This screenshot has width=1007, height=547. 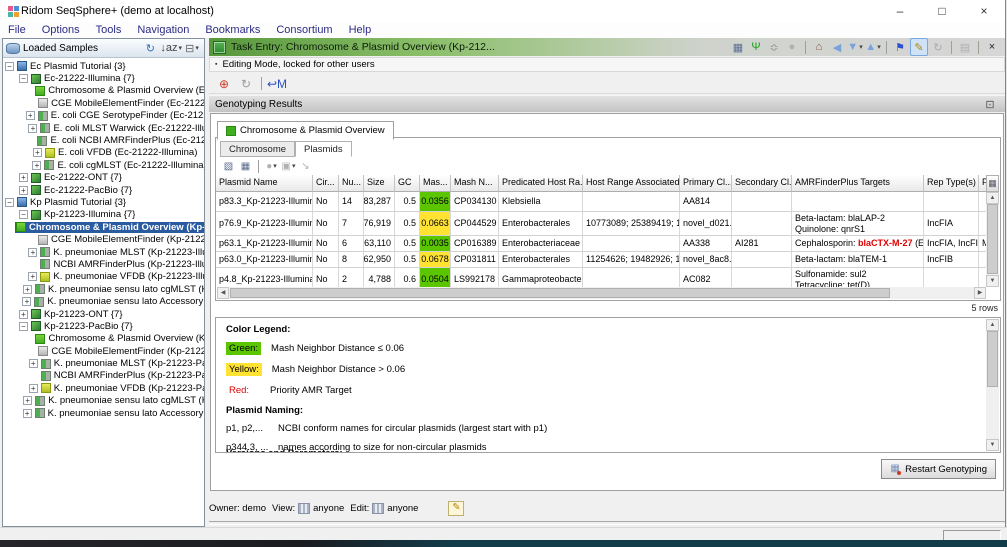 What do you see at coordinates (245, 166) in the screenshot?
I see `copy-table-icon: ▦` at bounding box center [245, 166].